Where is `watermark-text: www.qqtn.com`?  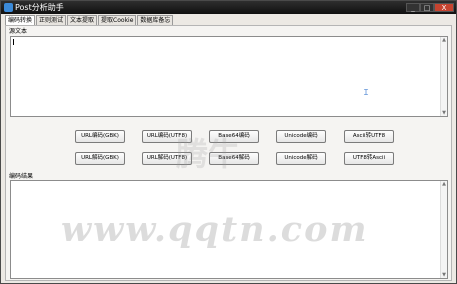
watermark-text: www.qqtn.com is located at coordinates (215, 229).